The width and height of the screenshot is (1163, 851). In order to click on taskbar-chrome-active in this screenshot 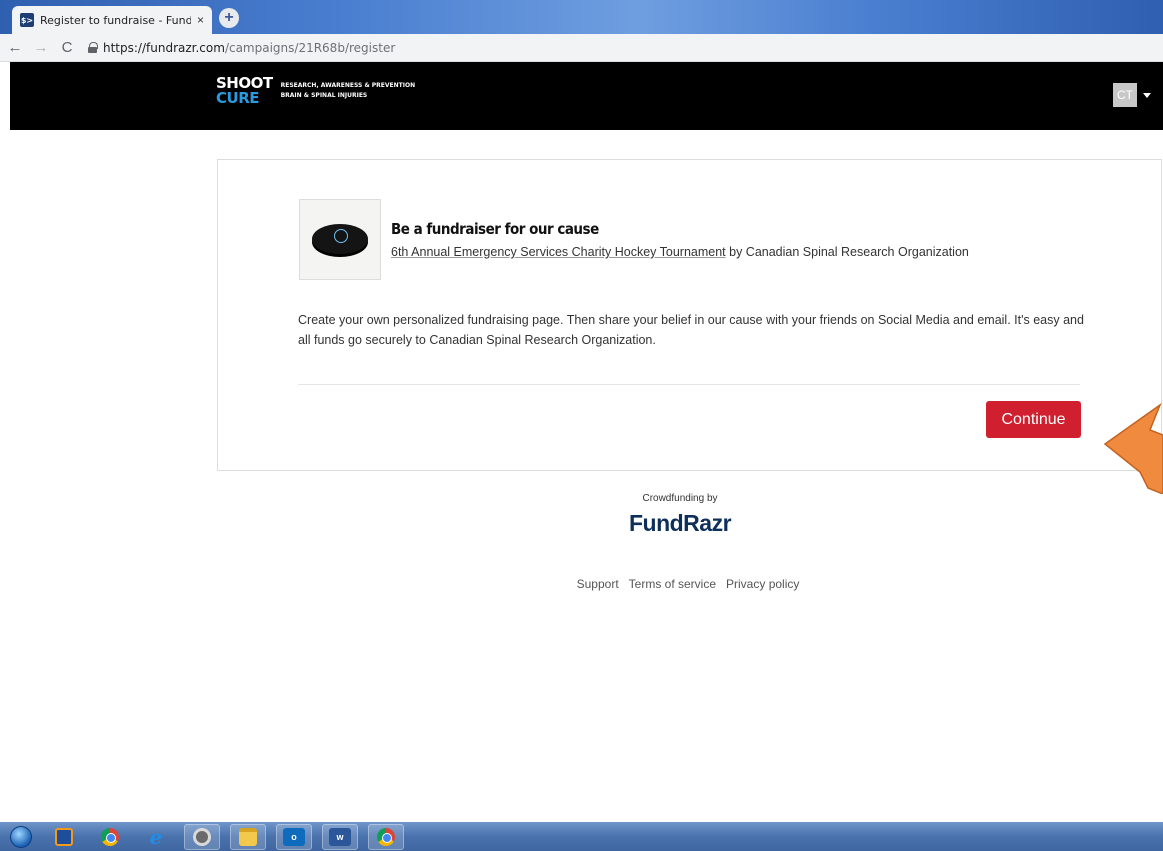, I will do `click(386, 836)`.